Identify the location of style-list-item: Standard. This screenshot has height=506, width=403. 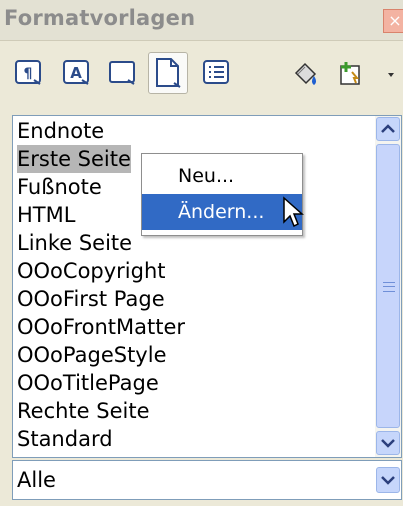
(65, 439).